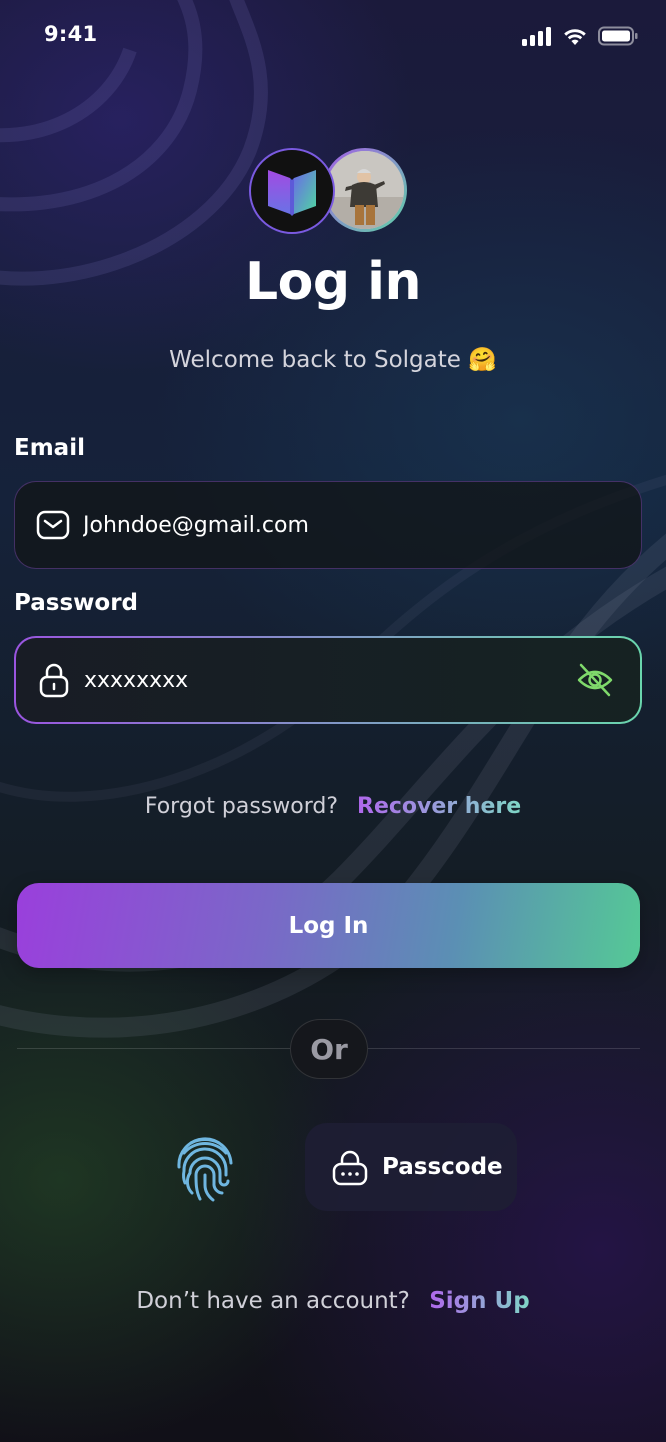 The height and width of the screenshot is (1442, 666). I want to click on avatar, so click(365, 190).